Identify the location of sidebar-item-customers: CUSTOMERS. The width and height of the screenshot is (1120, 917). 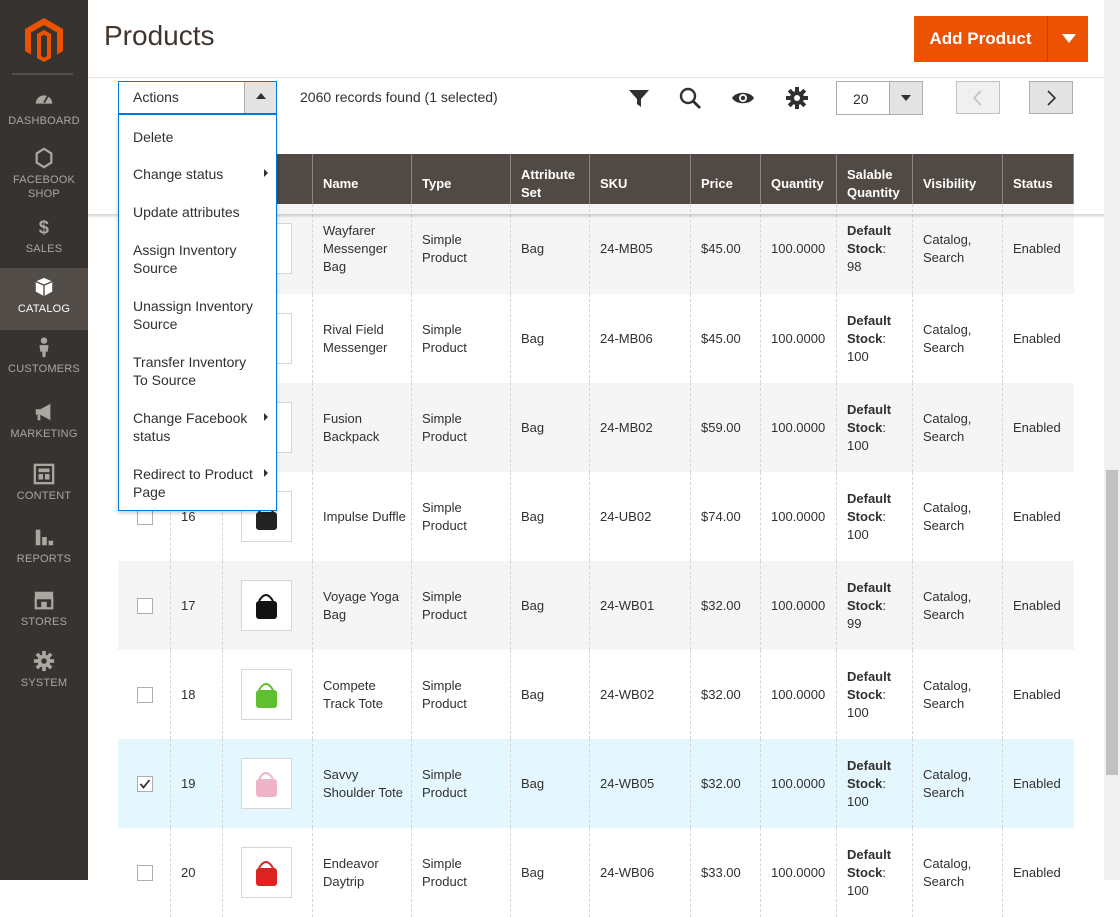
(44, 360).